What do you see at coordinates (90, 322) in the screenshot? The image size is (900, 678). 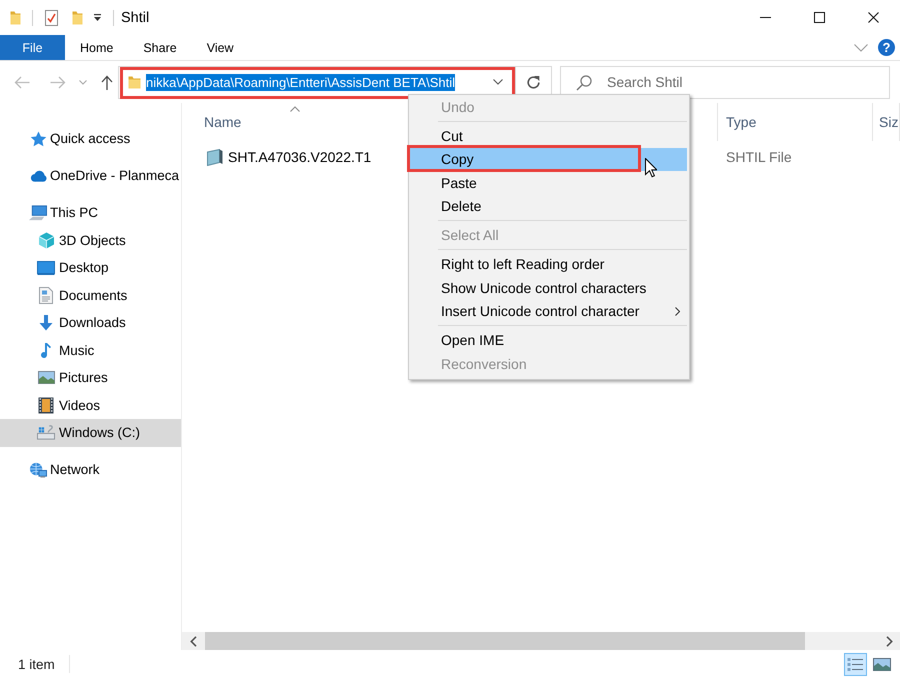 I see `nav-item: Downloads` at bounding box center [90, 322].